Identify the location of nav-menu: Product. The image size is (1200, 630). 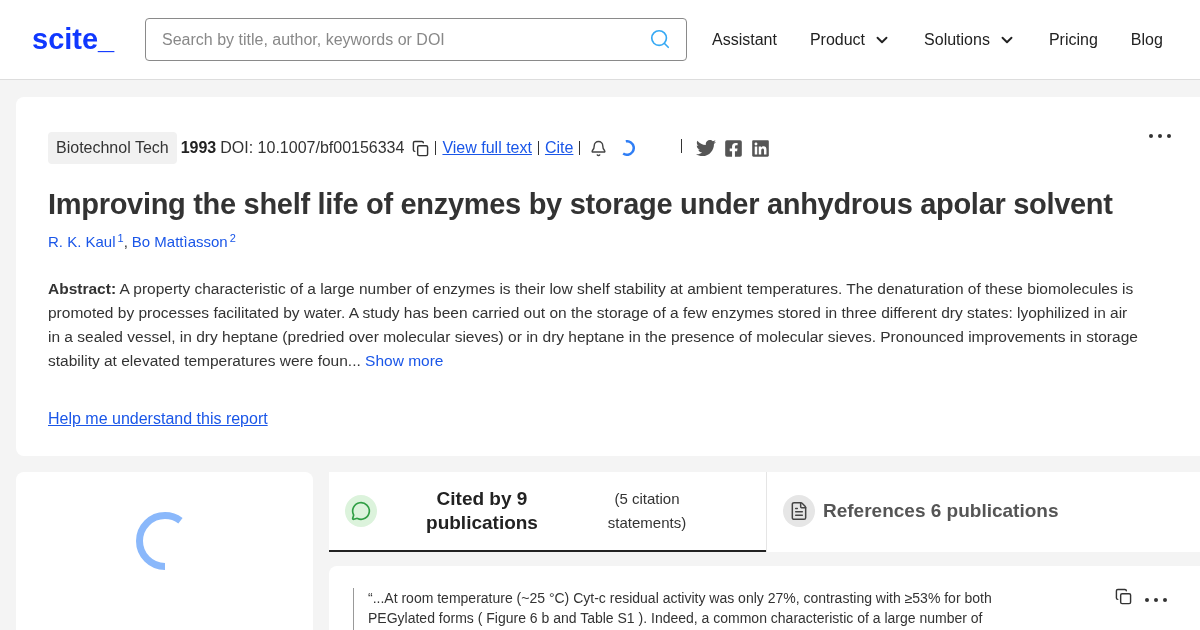
(850, 39).